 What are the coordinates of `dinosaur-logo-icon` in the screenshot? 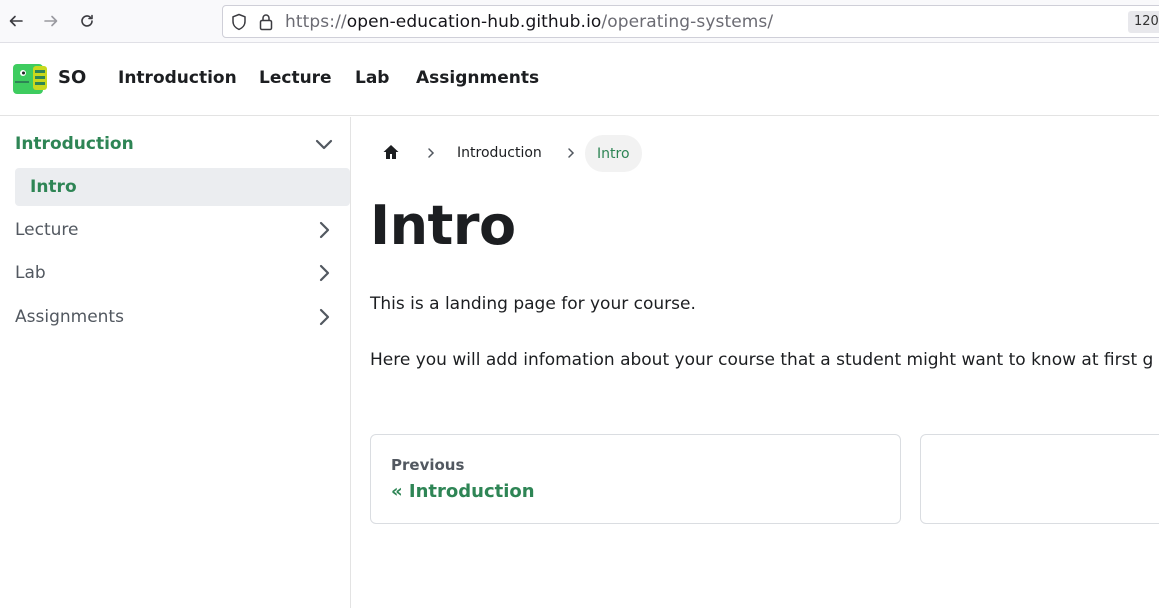 It's located at (30, 79).